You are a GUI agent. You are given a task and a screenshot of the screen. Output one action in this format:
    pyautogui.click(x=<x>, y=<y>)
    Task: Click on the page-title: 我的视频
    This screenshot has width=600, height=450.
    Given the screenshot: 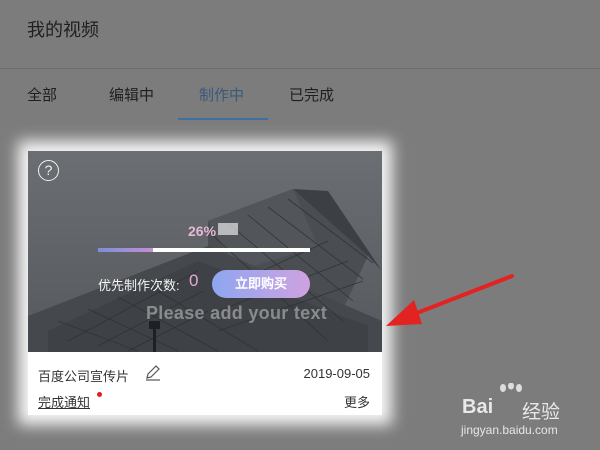 What is the action you would take?
    pyautogui.click(x=63, y=30)
    